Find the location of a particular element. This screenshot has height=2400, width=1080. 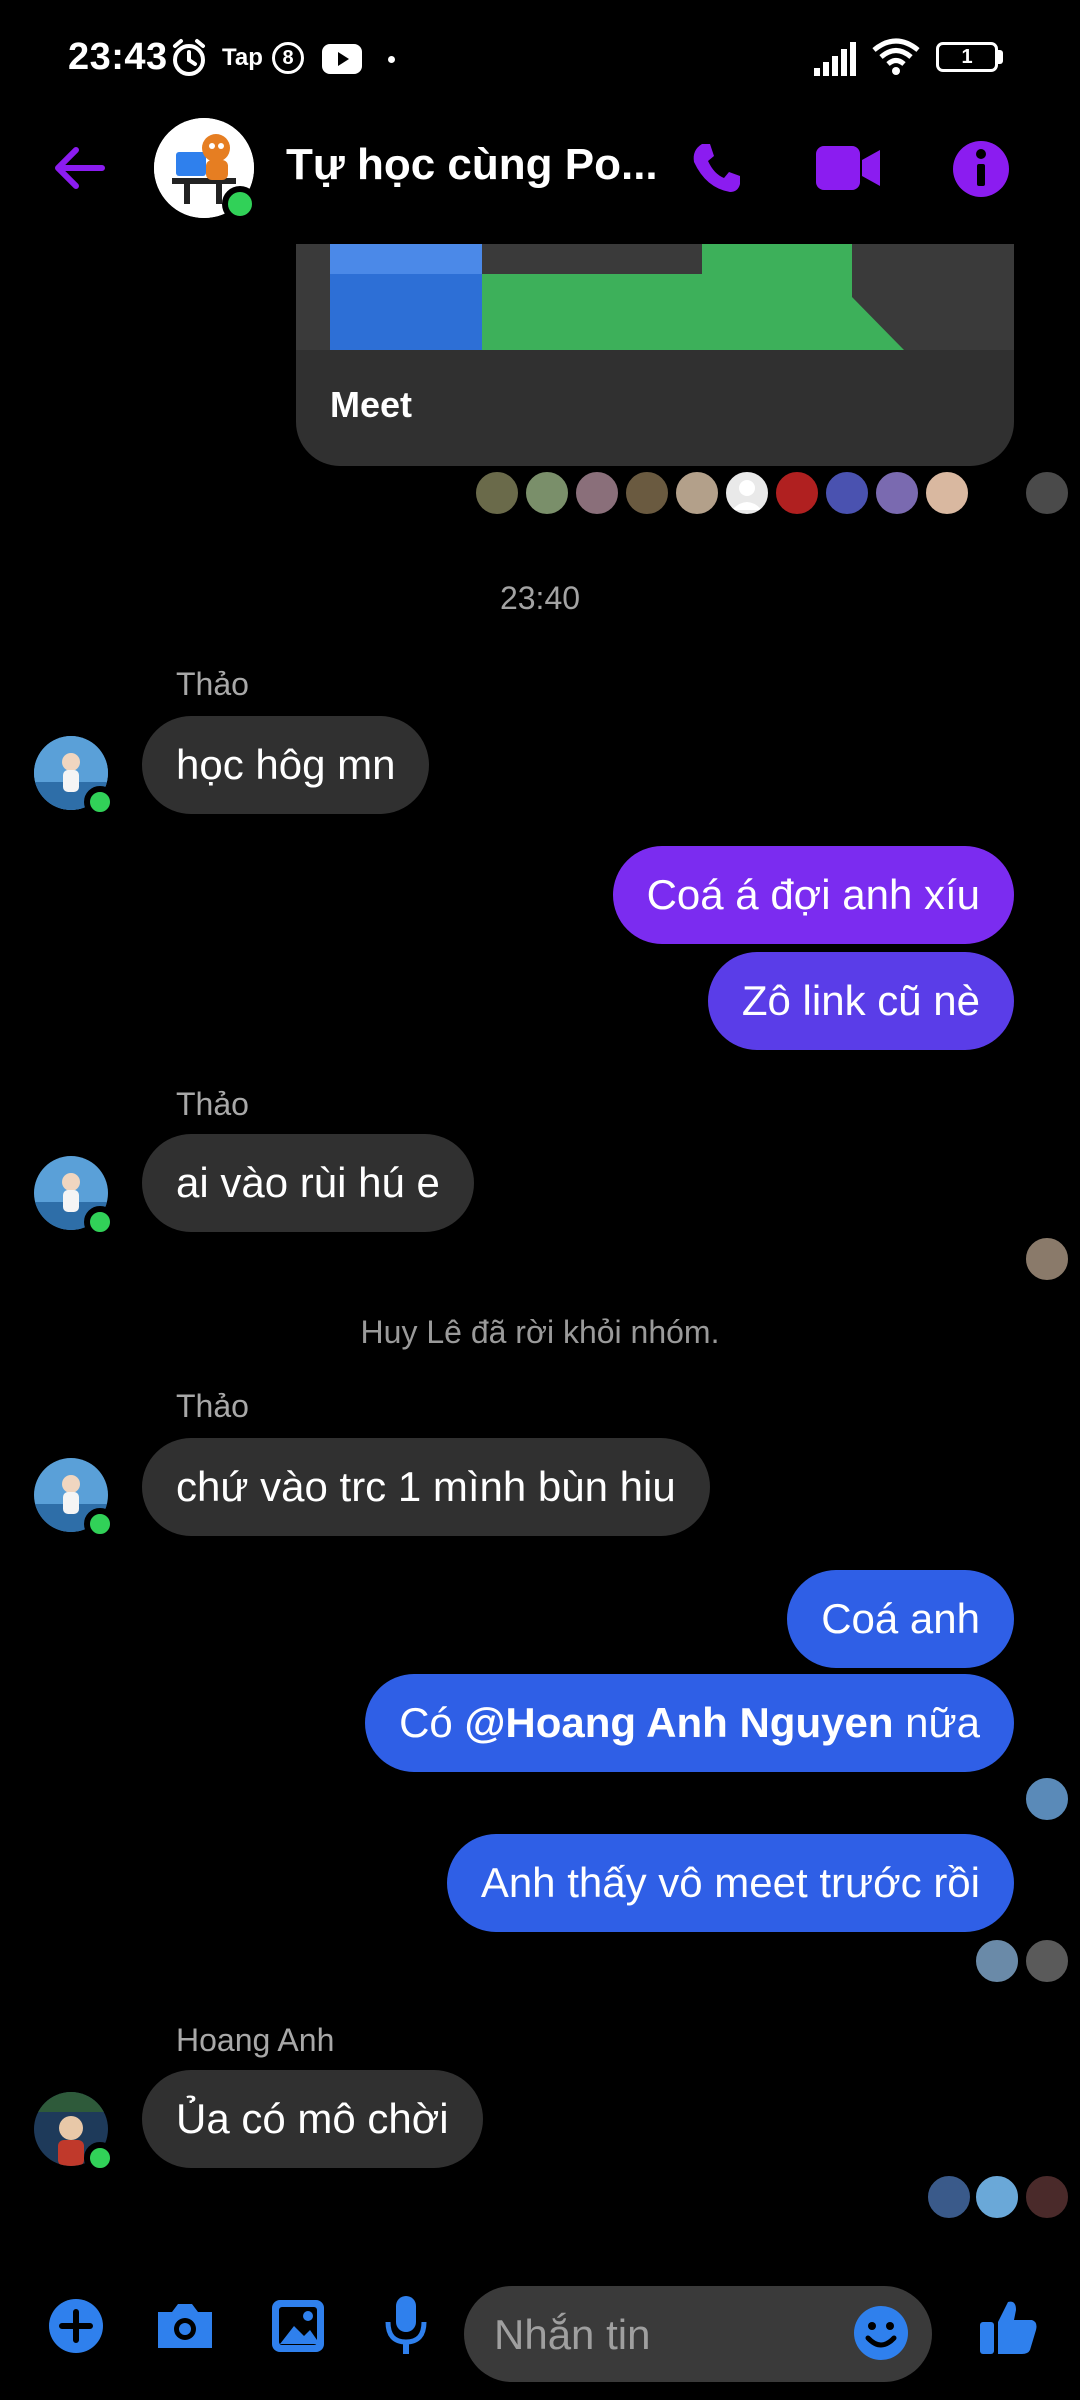

battery-icon: 1 is located at coordinates (967, 57).